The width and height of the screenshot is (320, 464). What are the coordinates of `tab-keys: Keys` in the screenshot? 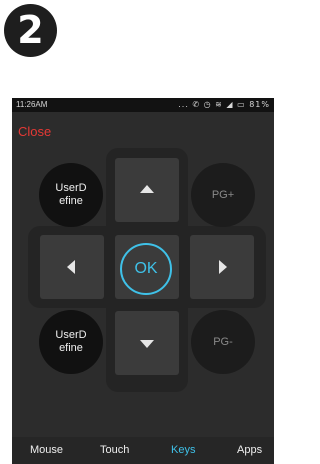 It's located at (183, 450).